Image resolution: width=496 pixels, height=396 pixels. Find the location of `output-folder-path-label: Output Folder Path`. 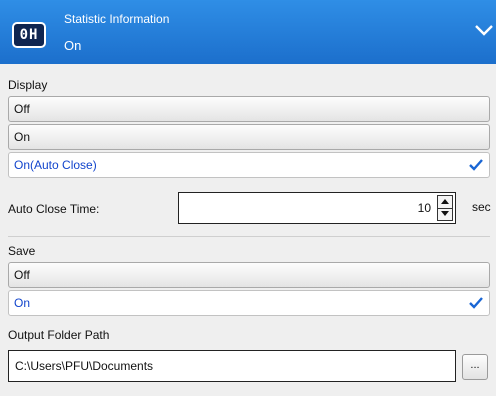

output-folder-path-label: Output Folder Path is located at coordinates (59, 335).